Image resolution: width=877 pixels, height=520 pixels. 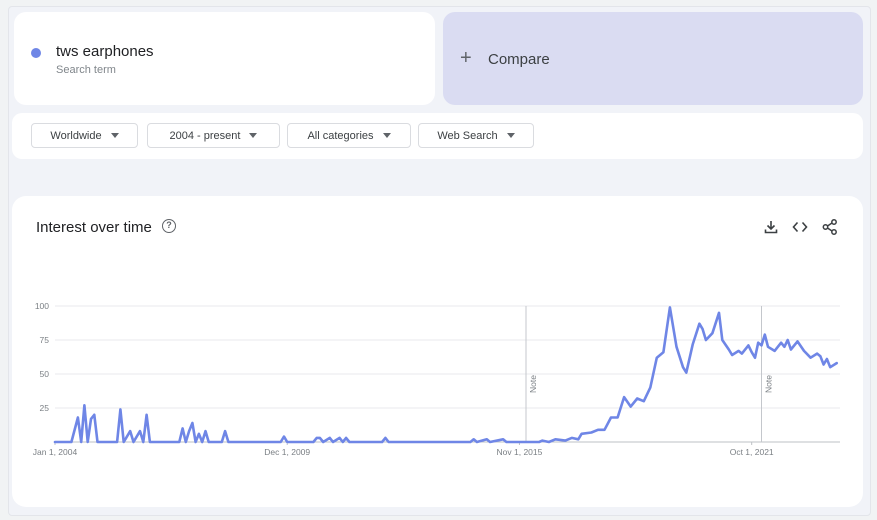 What do you see at coordinates (105, 51) in the screenshot?
I see `search-term-name: tws earphones` at bounding box center [105, 51].